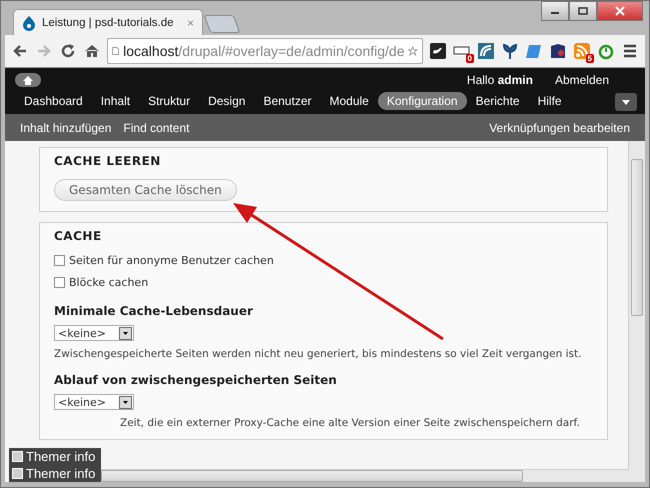  Describe the element at coordinates (171, 260) in the screenshot. I see `checkbox-label: Seiten für anonyme Benutzer cachen` at that location.